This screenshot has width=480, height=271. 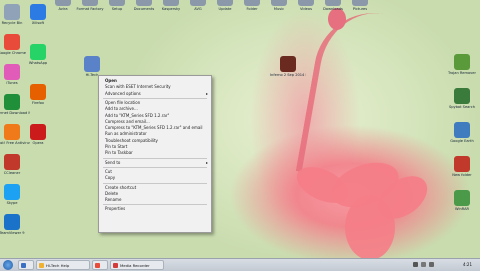 What do you see at coordinates (206, 93) in the screenshot?
I see `submenu-arrow-icon: ▸` at bounding box center [206, 93].